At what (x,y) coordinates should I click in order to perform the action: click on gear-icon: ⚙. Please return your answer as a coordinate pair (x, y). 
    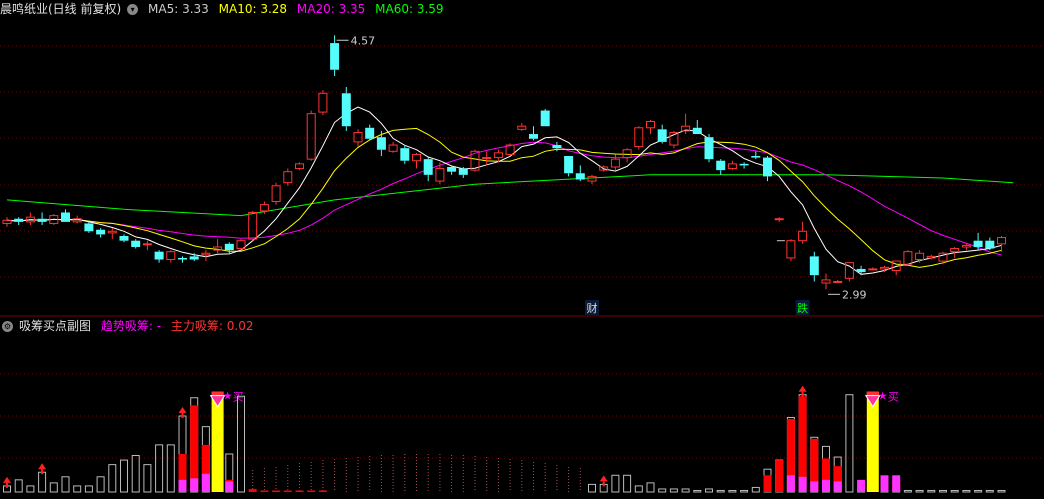
    Looking at the image, I should click on (7, 326).